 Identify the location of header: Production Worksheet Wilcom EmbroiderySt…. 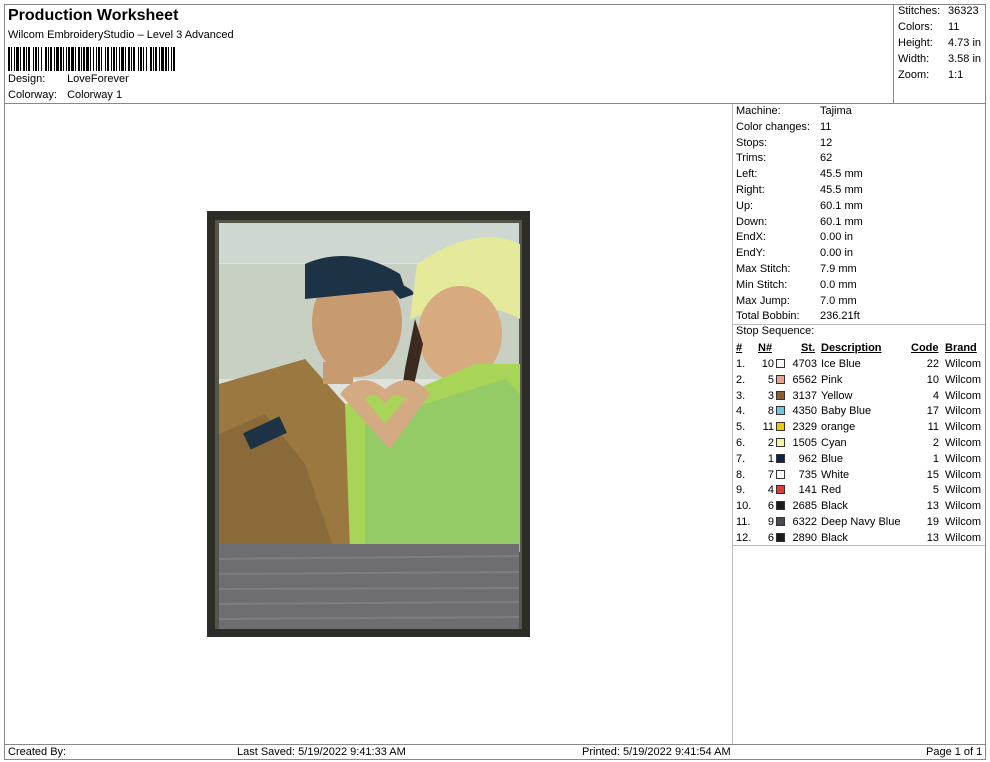
(449, 54).